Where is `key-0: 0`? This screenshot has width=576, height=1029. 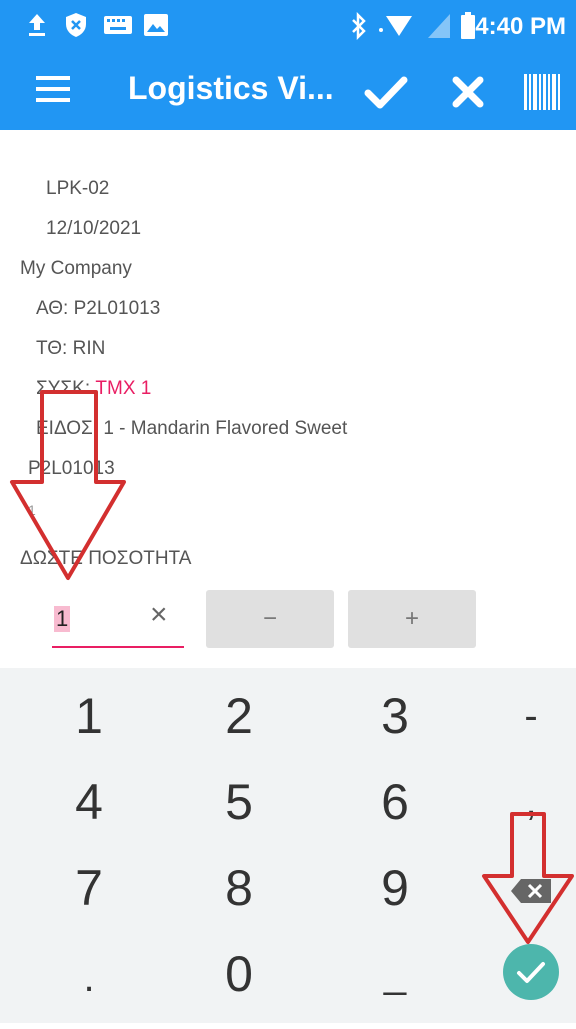 key-0: 0 is located at coordinates (239, 974).